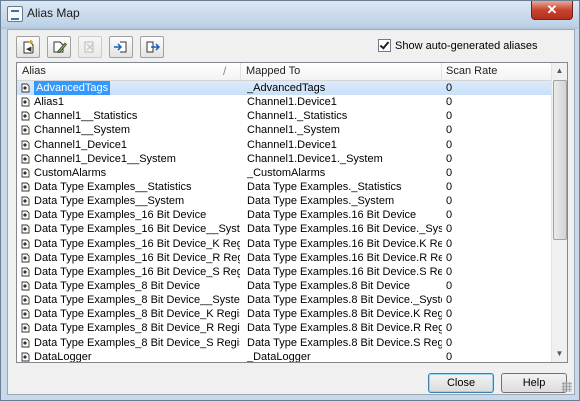 The width and height of the screenshot is (580, 401). Describe the element at coordinates (284, 173) in the screenshot. I see `table-row: CustomAlarms _CustomAlarms 0` at that location.